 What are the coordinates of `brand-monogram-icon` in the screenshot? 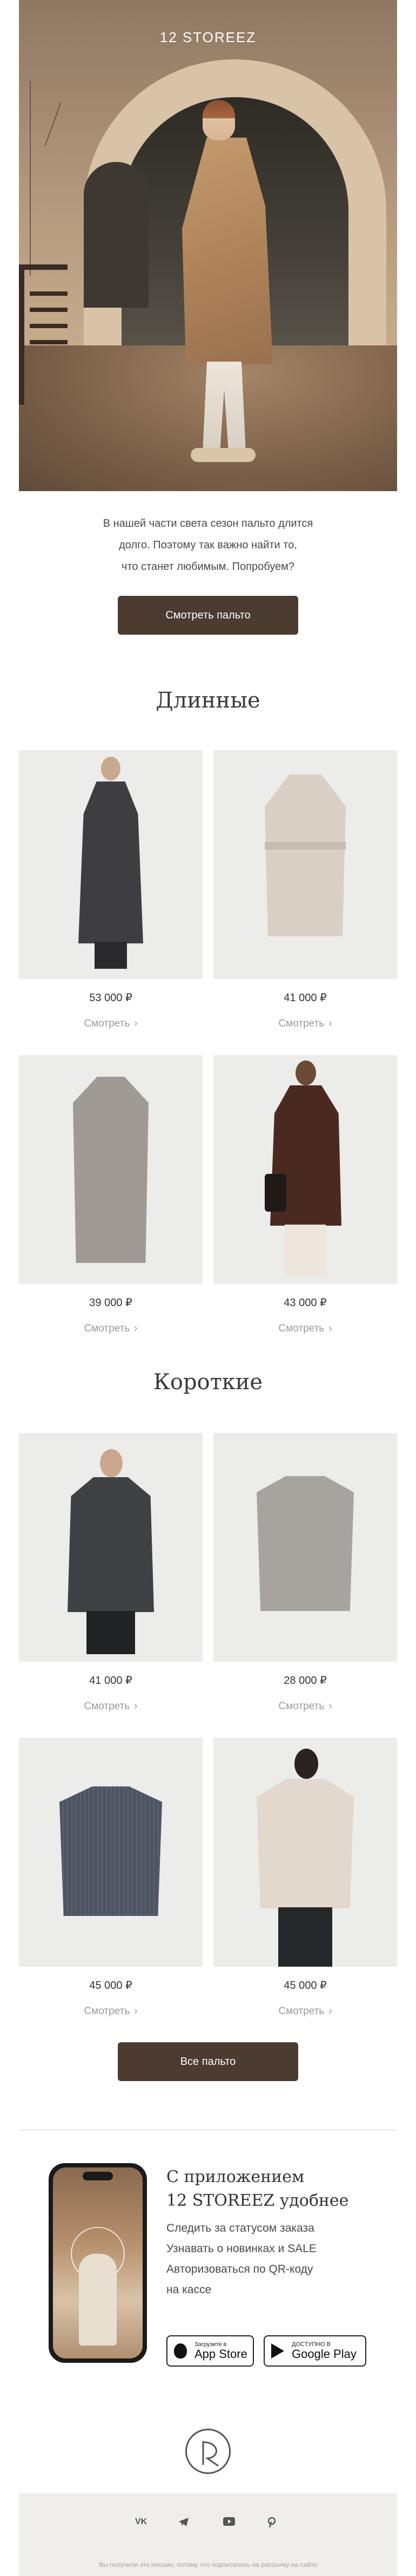 It's located at (208, 2451).